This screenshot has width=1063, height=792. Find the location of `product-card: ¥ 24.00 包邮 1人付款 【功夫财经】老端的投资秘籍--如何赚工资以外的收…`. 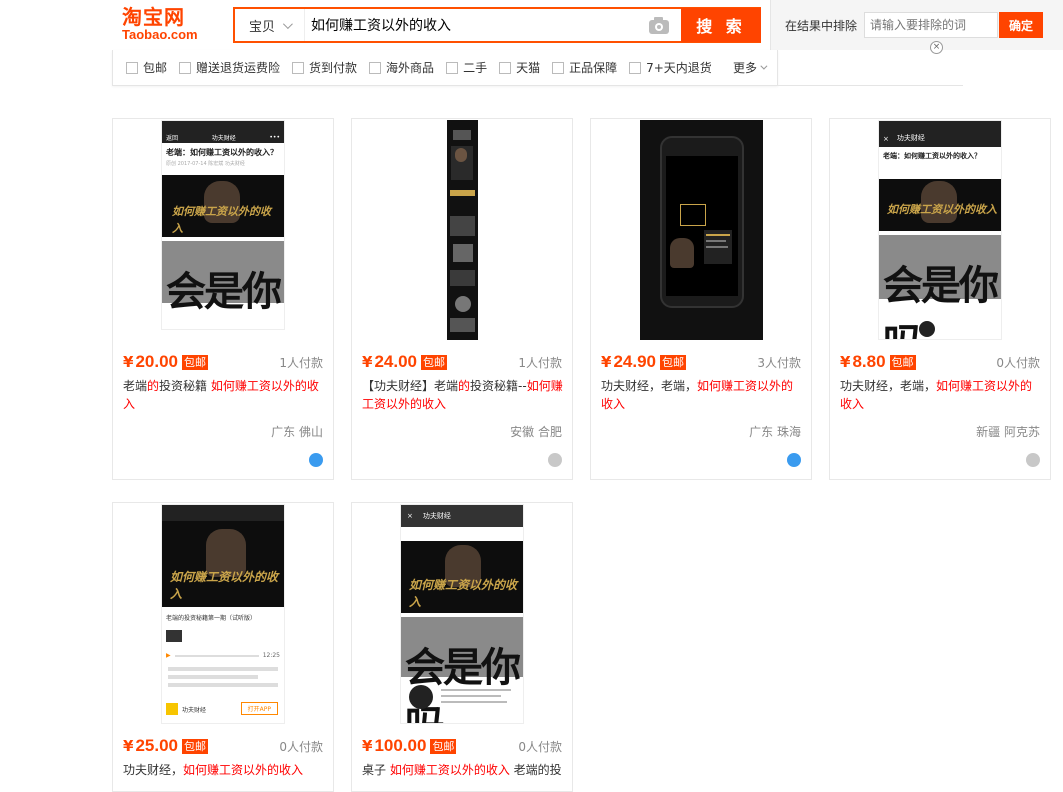

product-card: ¥ 24.00 包邮 1人付款 【功夫财经】老端的投资秘籍--如何赚工资以外的收… is located at coordinates (462, 299).